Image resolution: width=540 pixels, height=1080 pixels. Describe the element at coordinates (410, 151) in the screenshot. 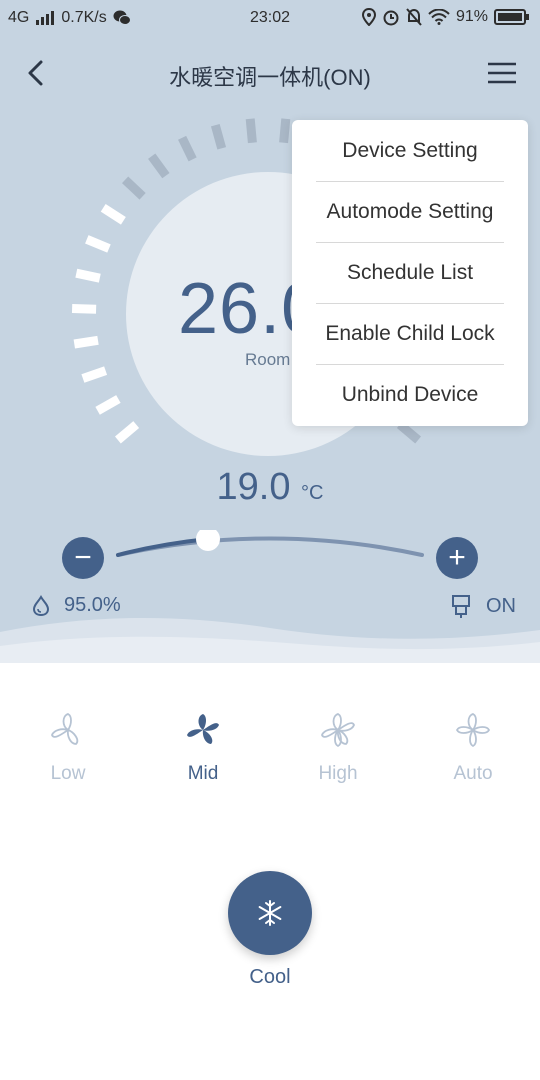

I see `menu-item-device-setting: Device Setting` at that location.